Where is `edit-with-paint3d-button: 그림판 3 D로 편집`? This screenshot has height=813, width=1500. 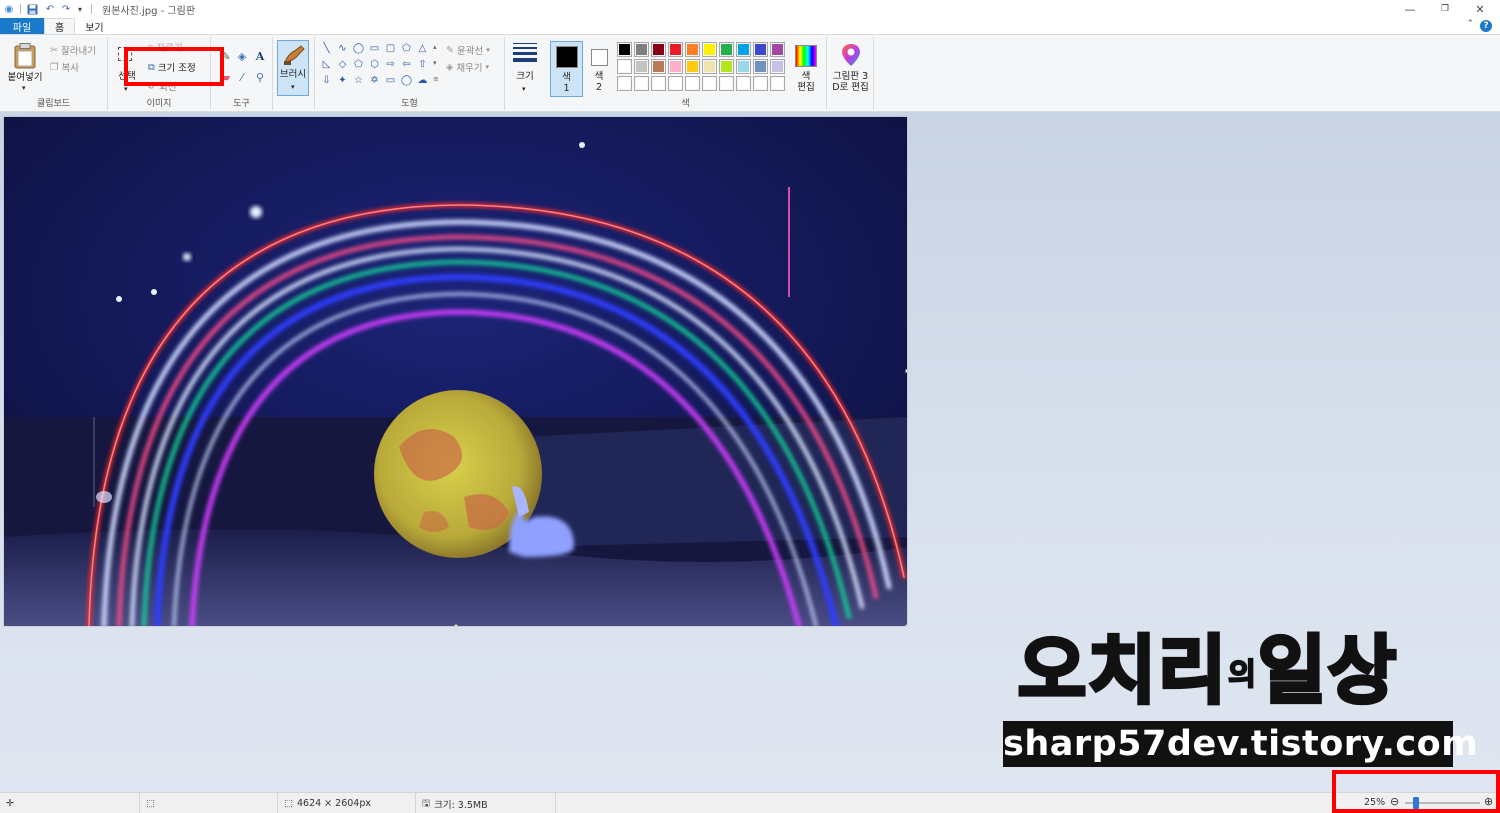
edit-with-paint3d-button: 그림판 3 D로 편집 is located at coordinates (850, 69).